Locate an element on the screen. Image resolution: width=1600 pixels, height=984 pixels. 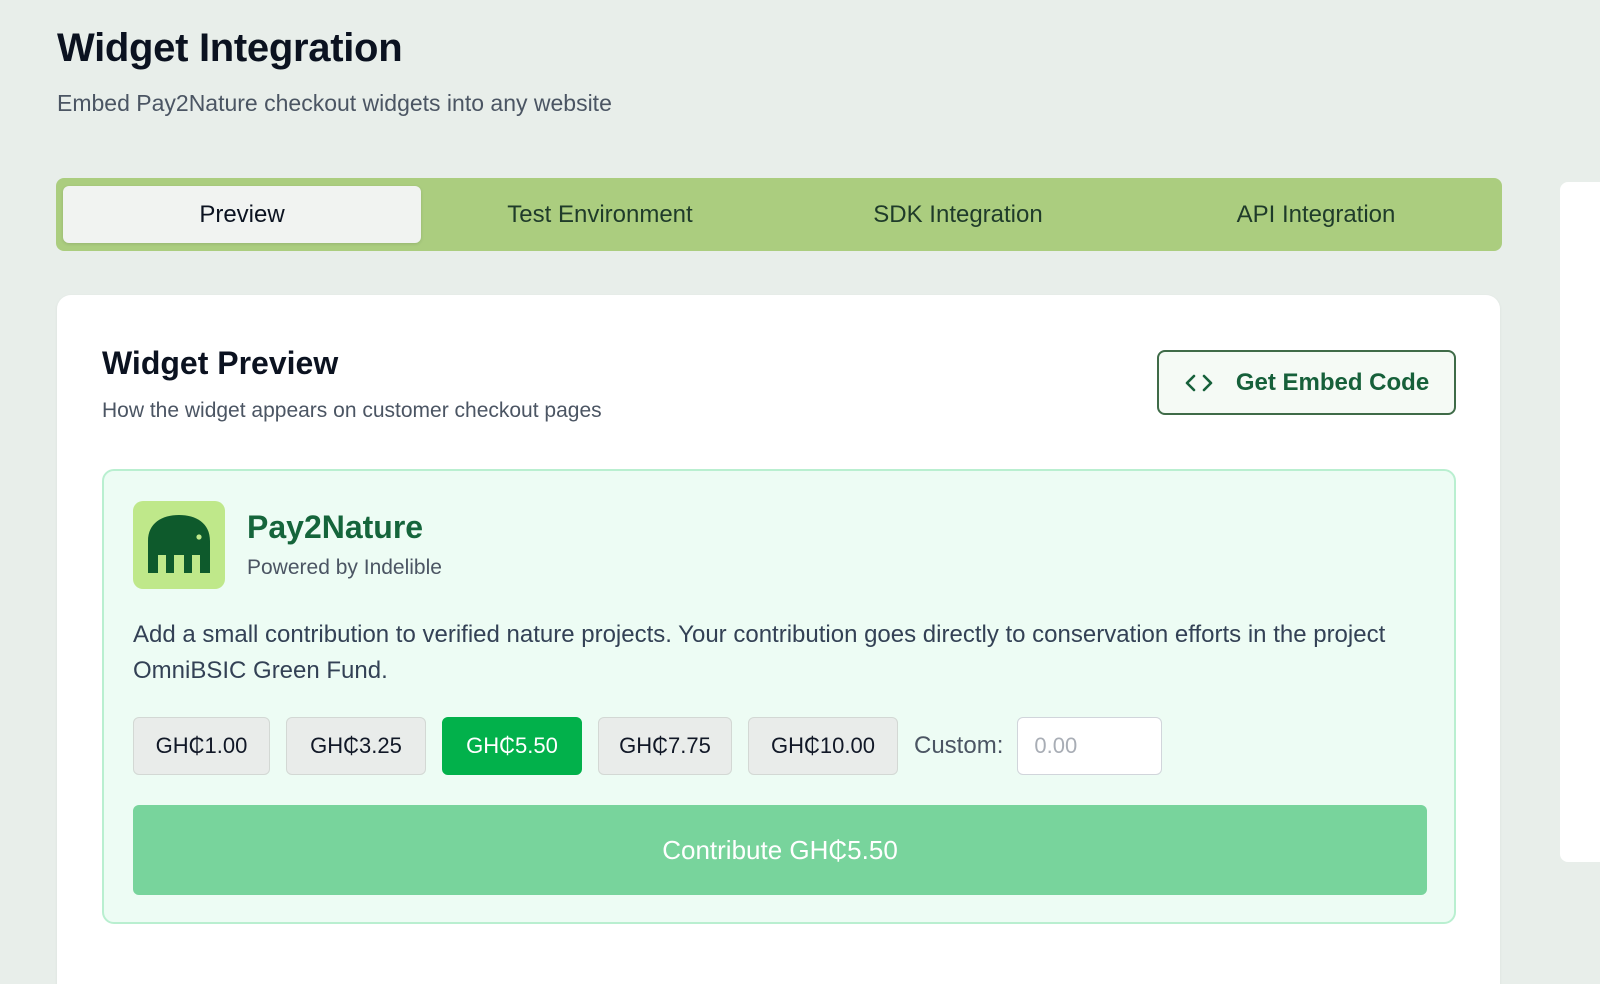
amount-option: GH₵3.25 is located at coordinates (356, 746).